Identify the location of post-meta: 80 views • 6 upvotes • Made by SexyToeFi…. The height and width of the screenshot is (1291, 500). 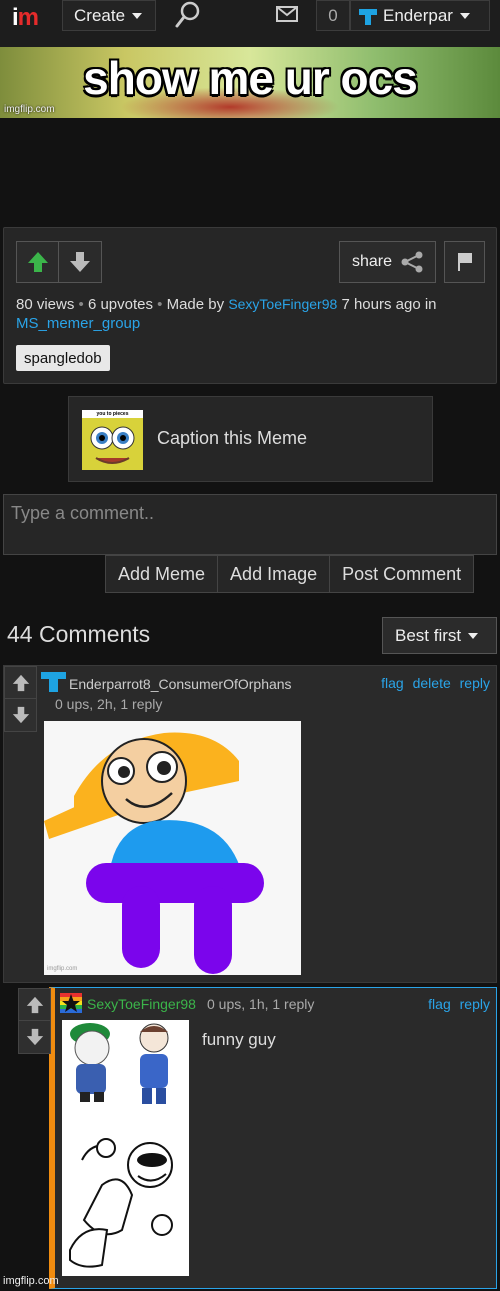
(226, 314).